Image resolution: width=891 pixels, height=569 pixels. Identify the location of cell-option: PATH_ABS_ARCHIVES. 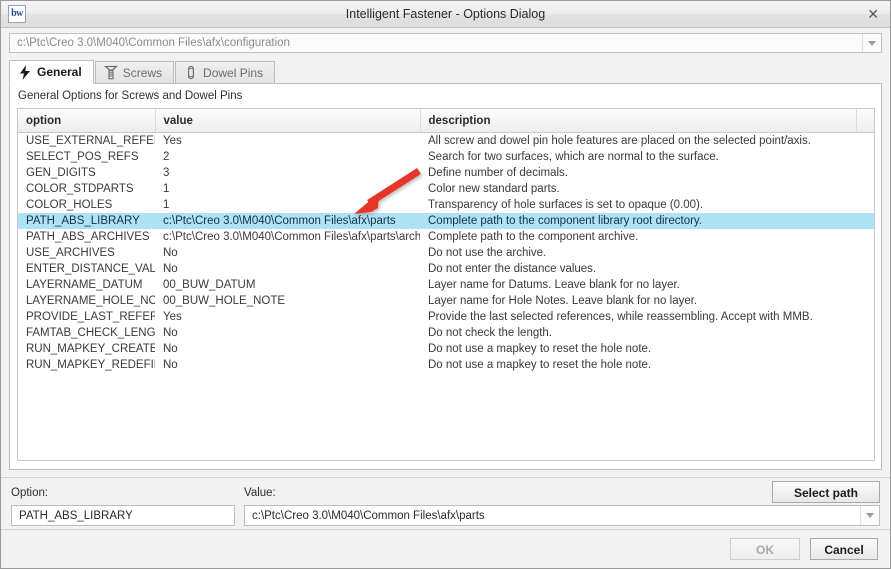
(88, 237).